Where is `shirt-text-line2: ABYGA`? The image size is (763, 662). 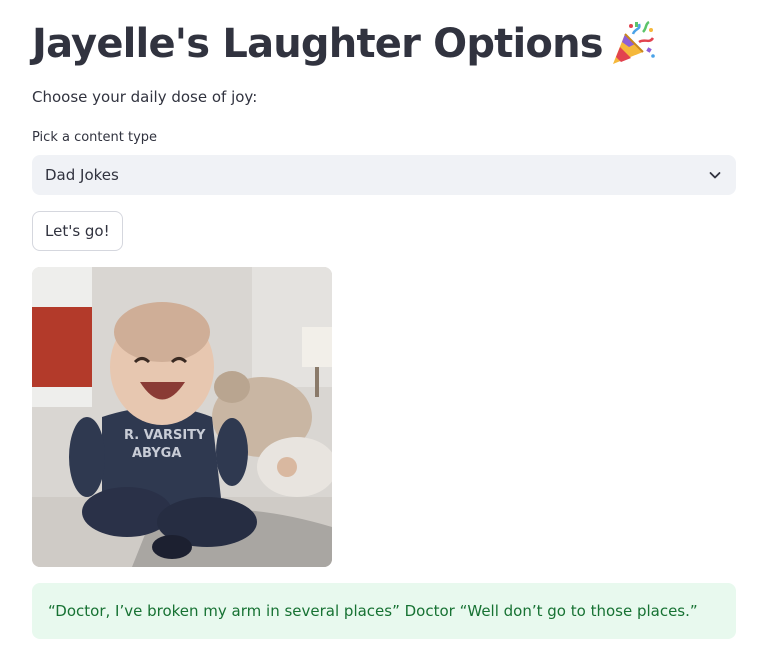
shirt-text-line2: ABYGA is located at coordinates (156, 453).